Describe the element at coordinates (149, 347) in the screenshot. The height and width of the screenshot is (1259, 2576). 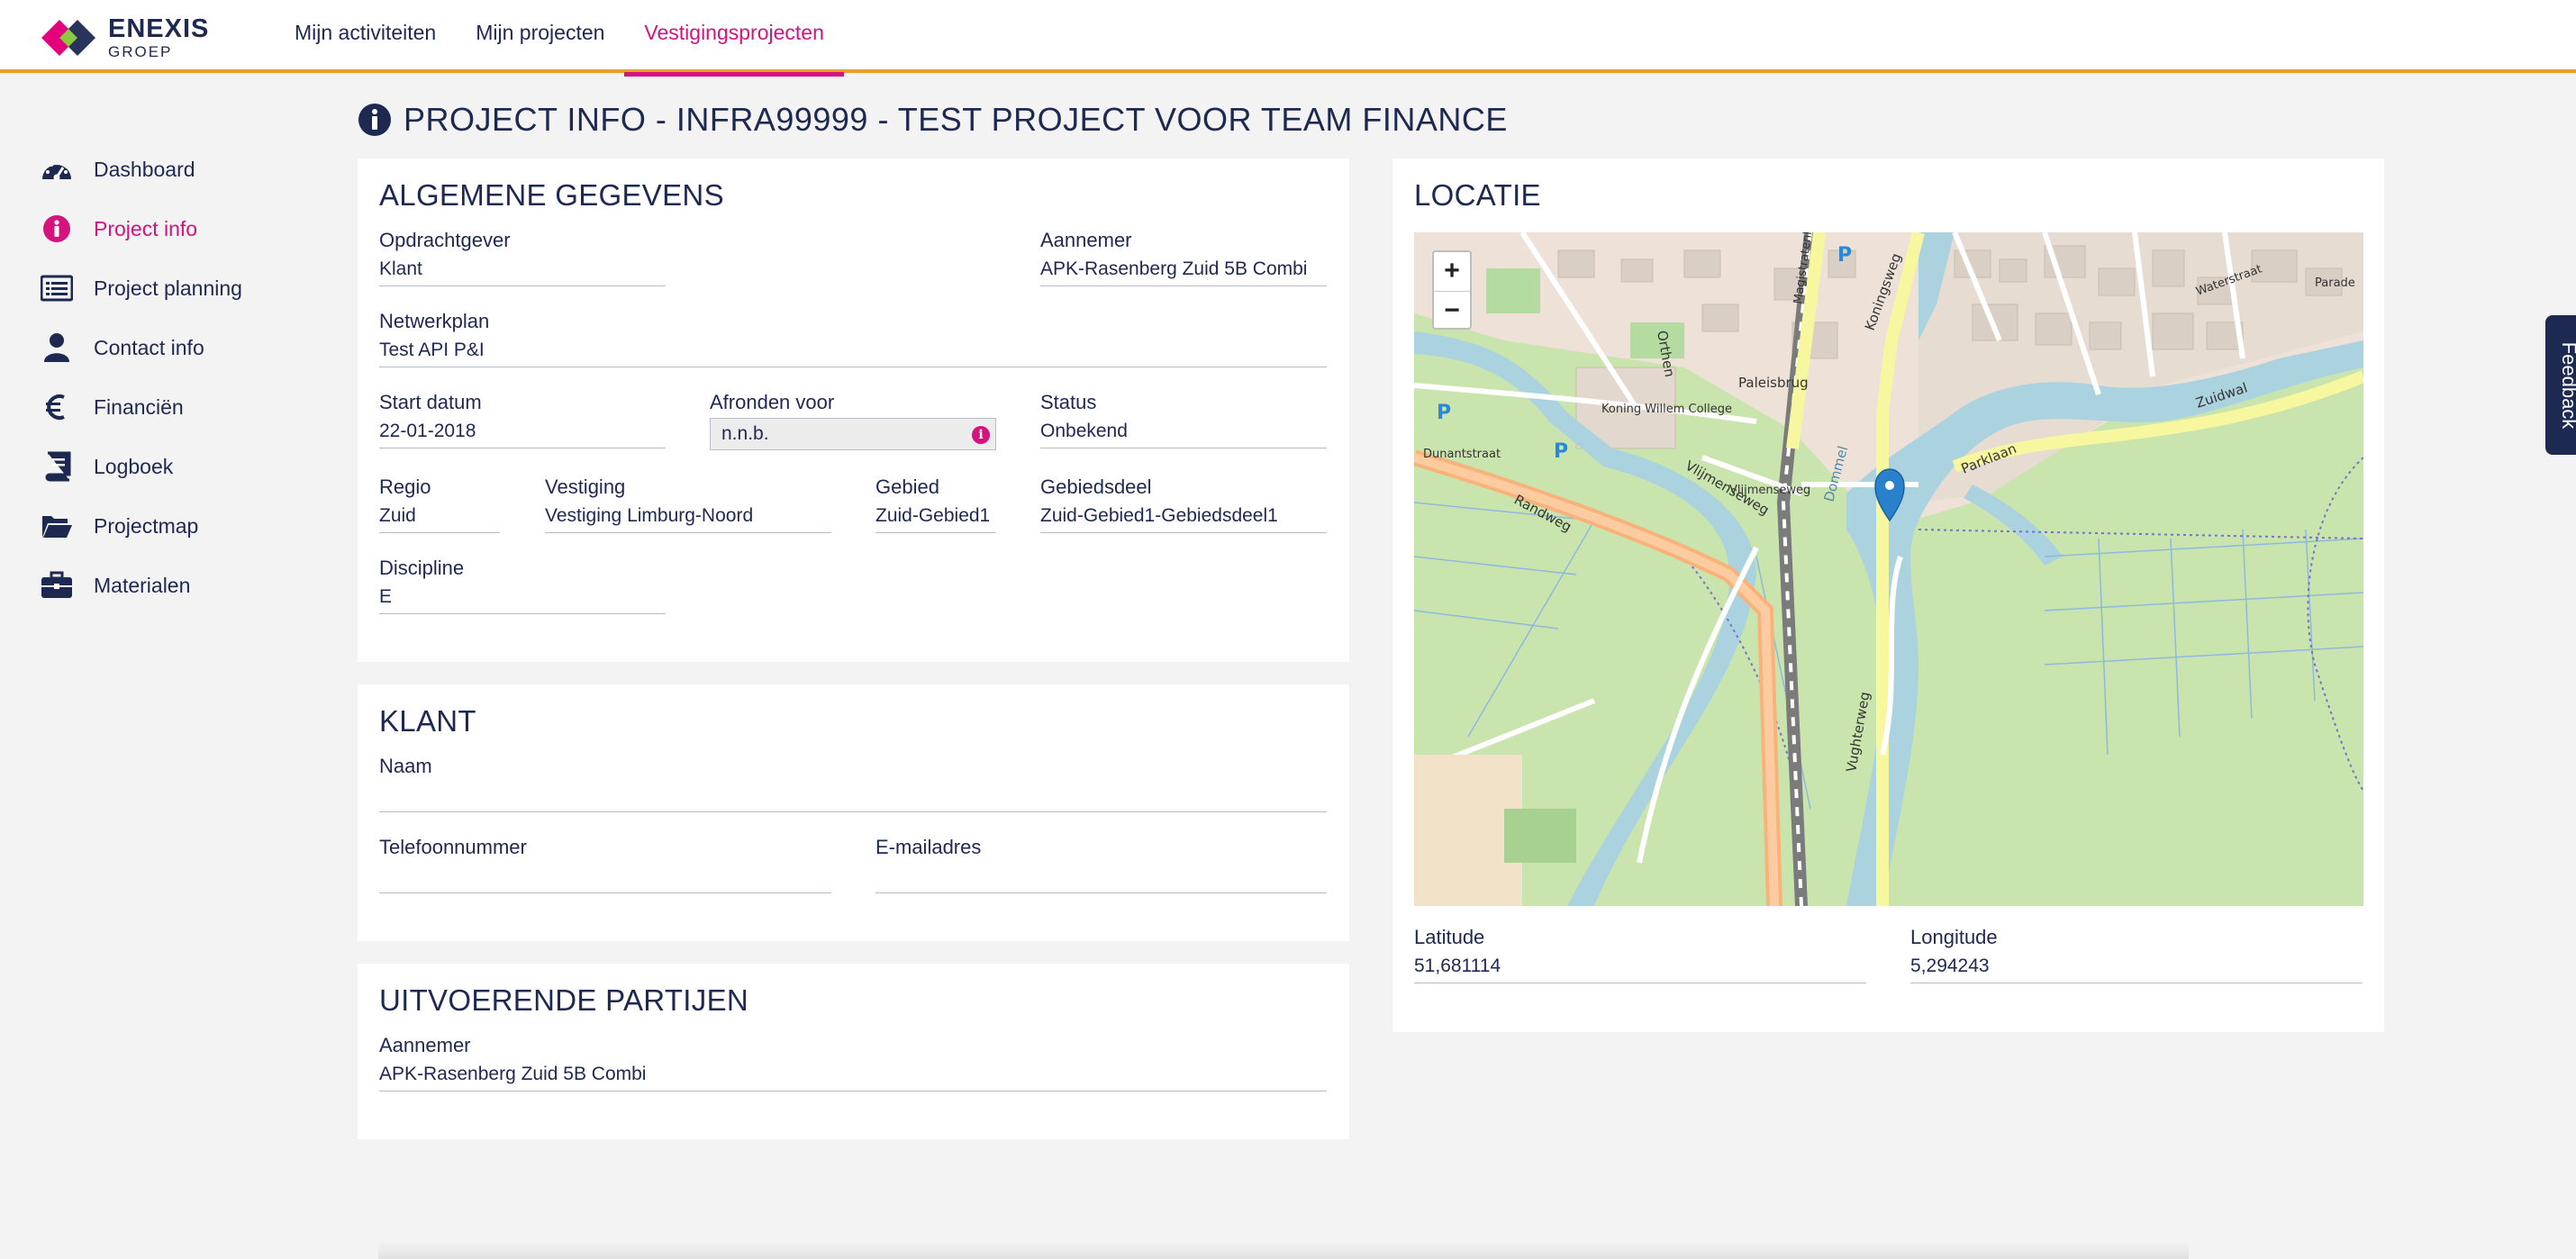
I see `sidebar-item-label: Contact info` at that location.